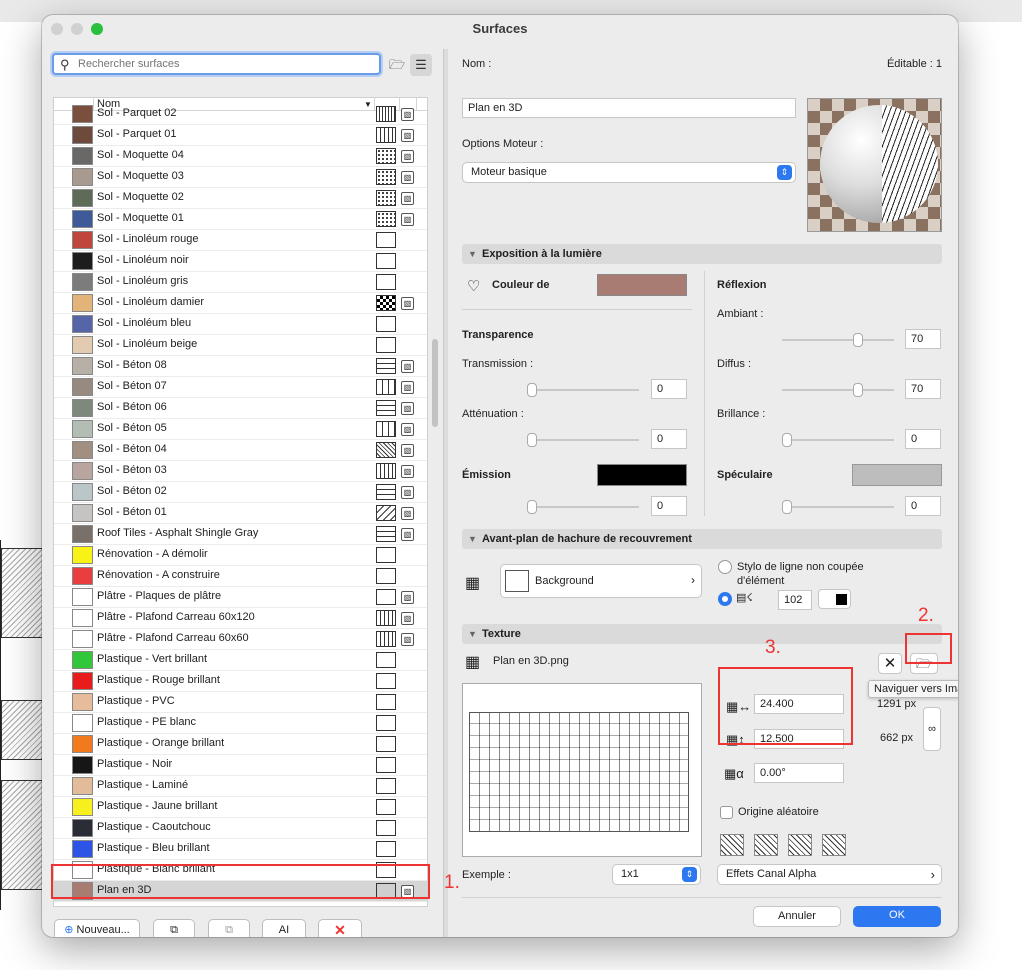  What do you see at coordinates (923, 389) in the screenshot?
I see `diffuse-value: 70` at bounding box center [923, 389].